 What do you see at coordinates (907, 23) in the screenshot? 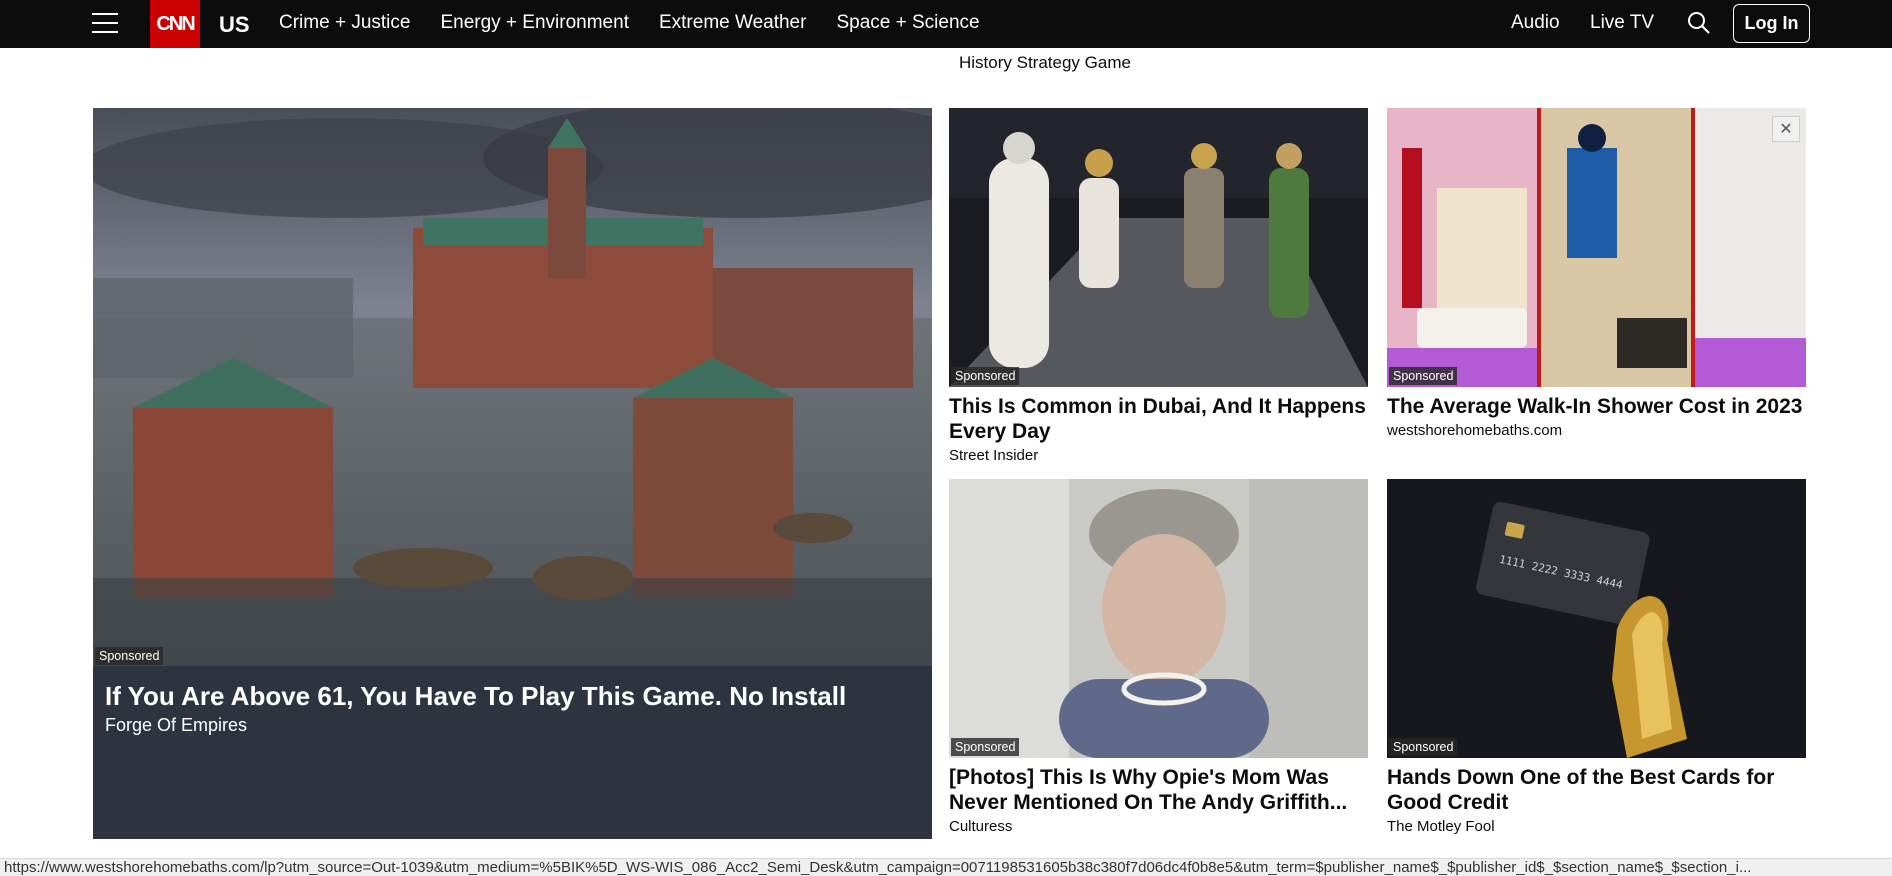
I see `nav-link-space-science: Space + Science` at bounding box center [907, 23].